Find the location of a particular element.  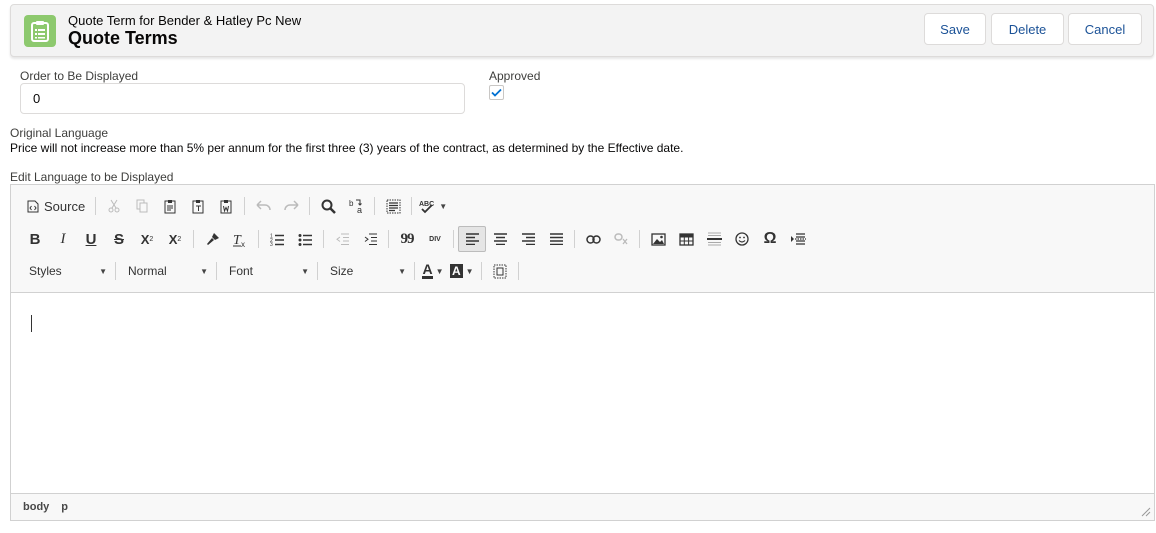

justify-icon is located at coordinates (556, 239).